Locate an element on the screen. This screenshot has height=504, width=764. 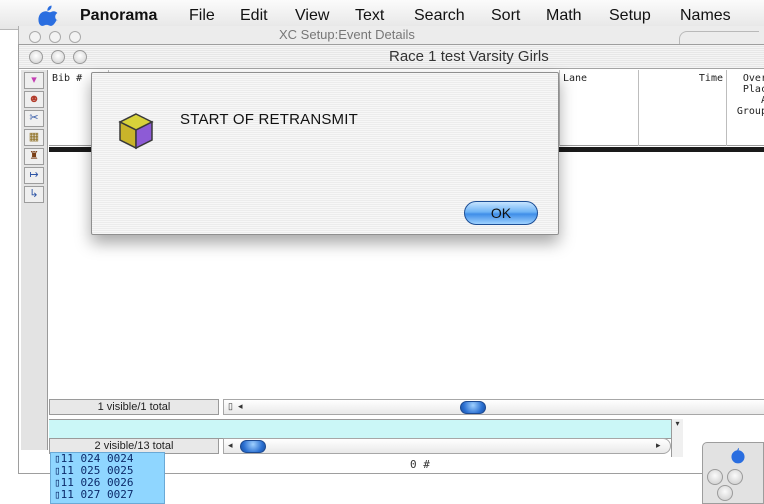
move-right-tool-icon: ↦ is located at coordinates (34, 175).